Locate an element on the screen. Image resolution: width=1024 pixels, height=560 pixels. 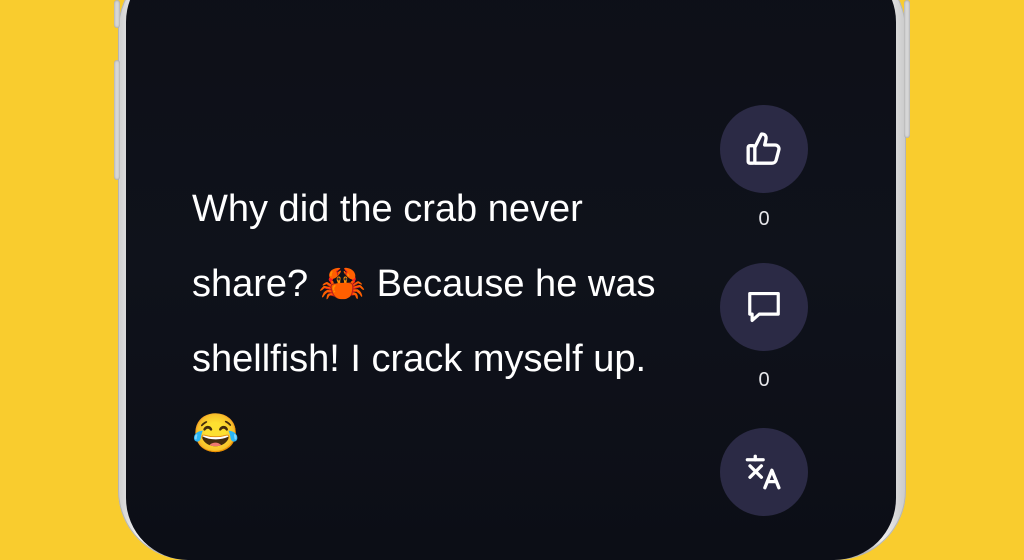
silent-switch is located at coordinates (117, 14).